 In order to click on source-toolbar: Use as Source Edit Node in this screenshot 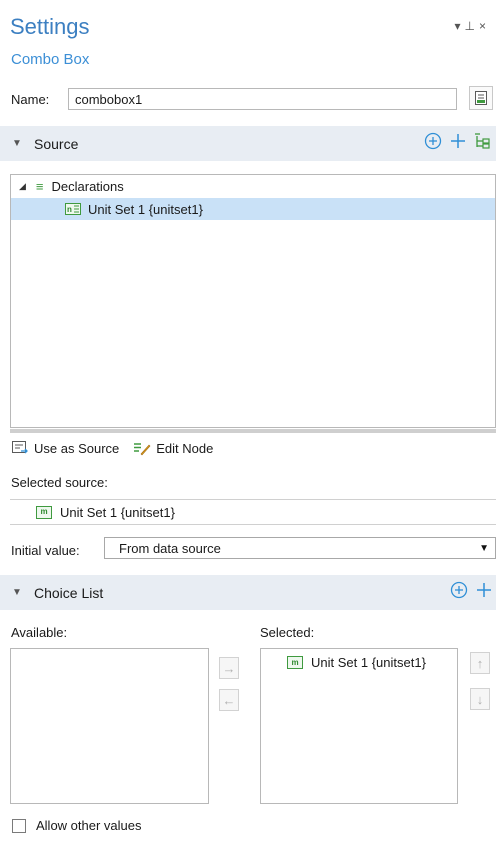, I will do `click(116, 448)`.